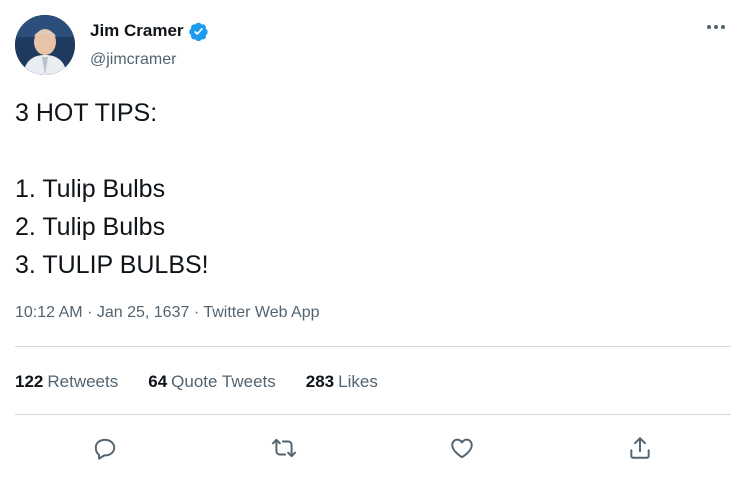 The width and height of the screenshot is (746, 492). I want to click on quote-tweets-count: 64, so click(158, 381).